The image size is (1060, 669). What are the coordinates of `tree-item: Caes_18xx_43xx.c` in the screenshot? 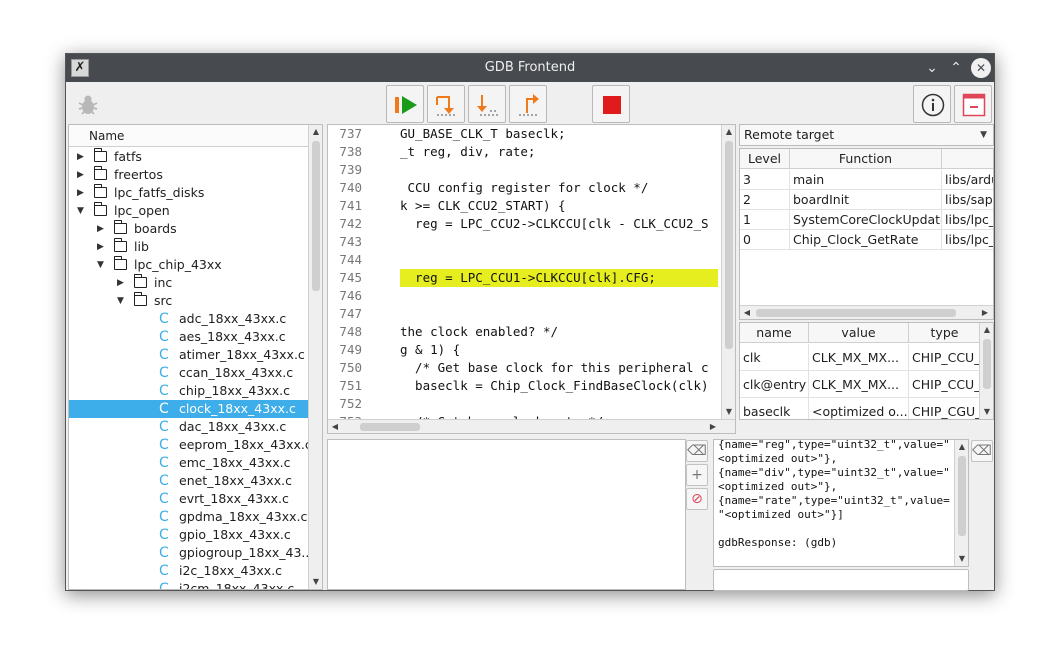 It's located at (189, 337).